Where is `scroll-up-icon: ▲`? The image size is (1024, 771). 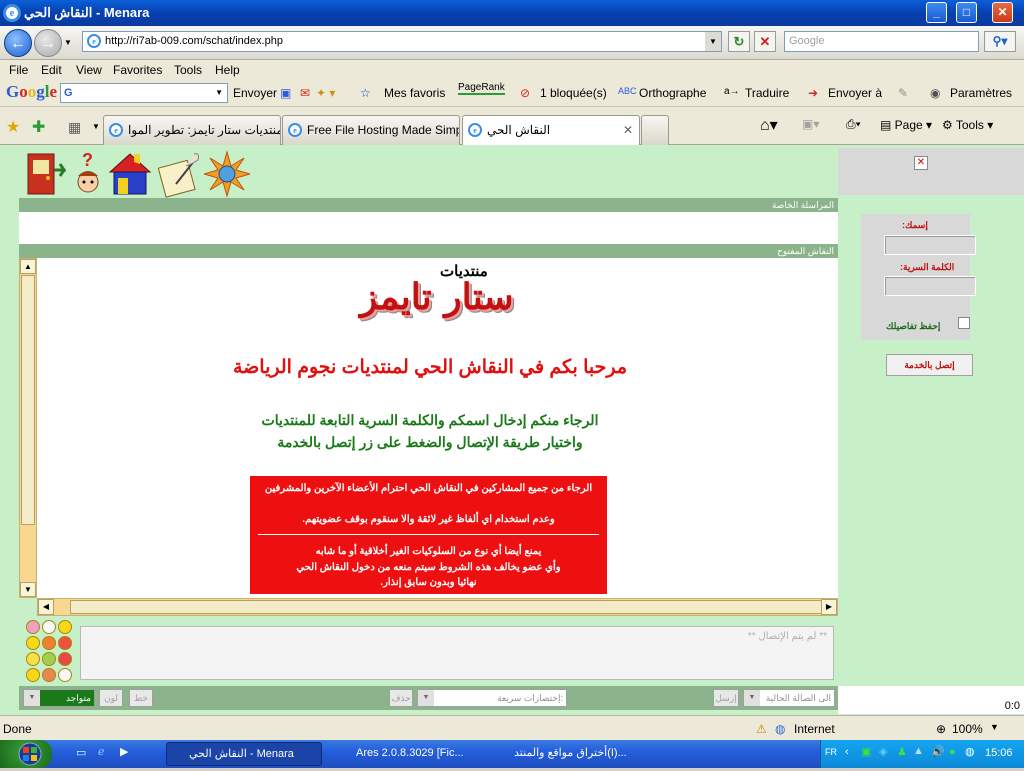 scroll-up-icon: ▲ is located at coordinates (28, 266).